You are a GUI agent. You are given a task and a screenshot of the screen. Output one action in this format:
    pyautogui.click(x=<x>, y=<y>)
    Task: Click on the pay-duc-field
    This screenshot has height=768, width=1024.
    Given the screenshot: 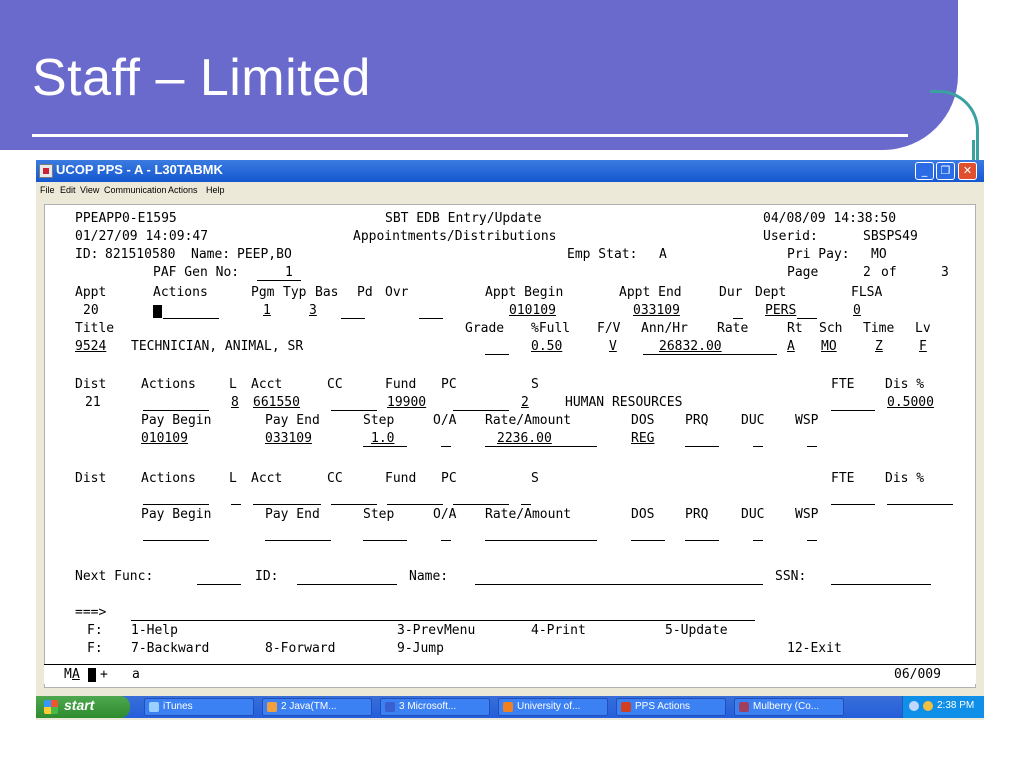 What is the action you would take?
    pyautogui.click(x=758, y=446)
    